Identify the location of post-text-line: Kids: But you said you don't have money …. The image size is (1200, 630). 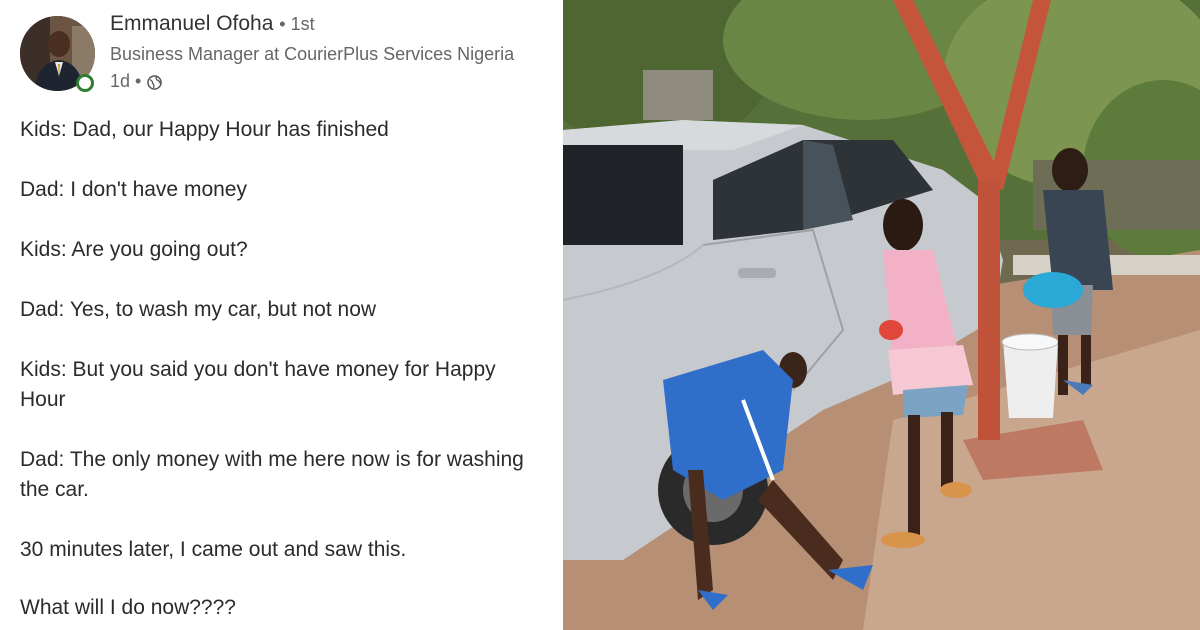
(258, 369).